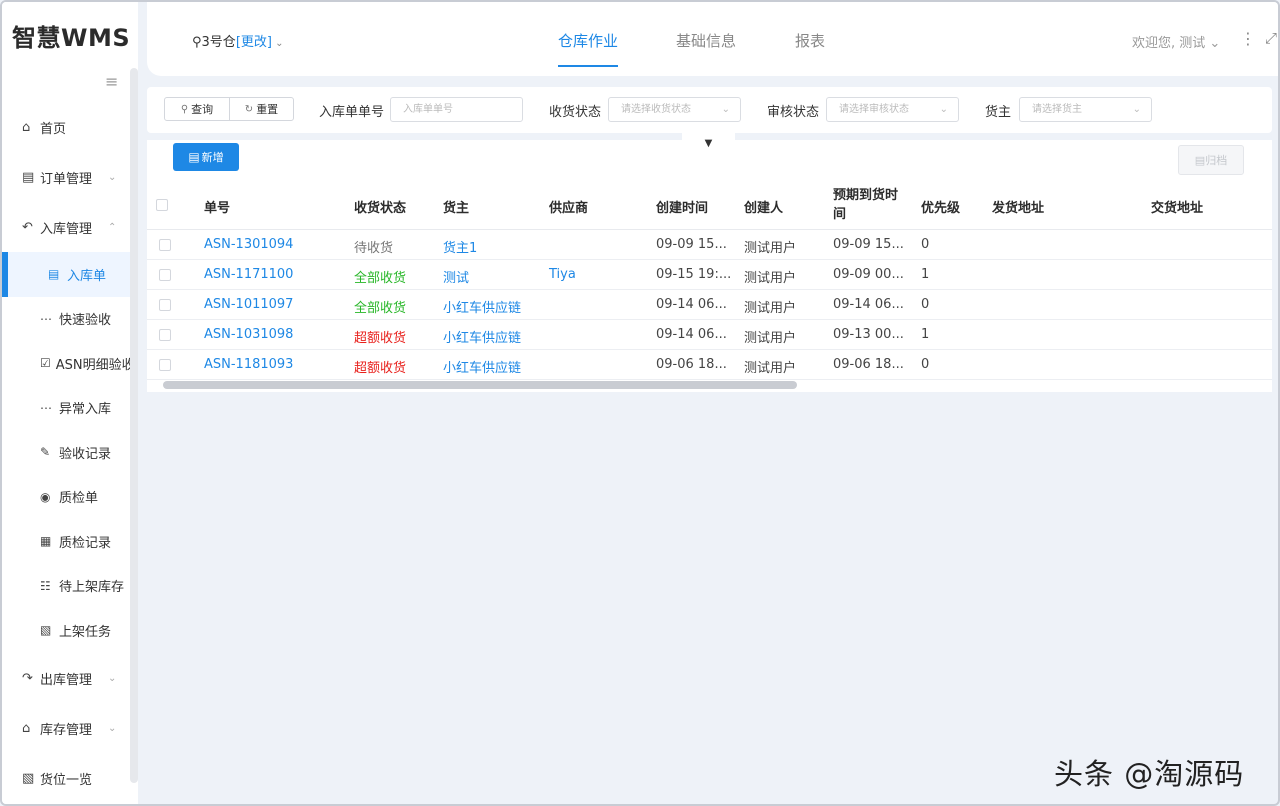 The image size is (1280, 806). I want to click on add-document-icon: ▤, so click(194, 157).